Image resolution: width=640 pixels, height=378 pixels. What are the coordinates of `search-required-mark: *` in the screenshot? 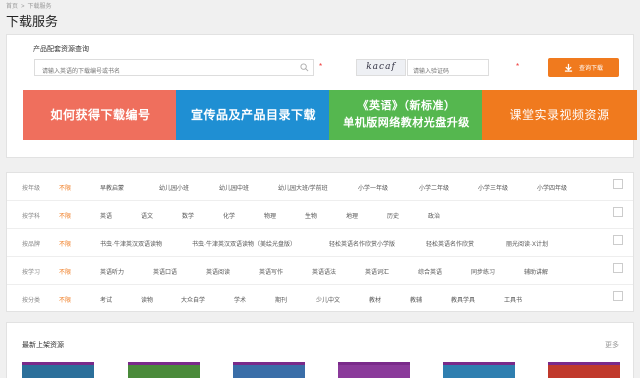 It's located at (321, 66).